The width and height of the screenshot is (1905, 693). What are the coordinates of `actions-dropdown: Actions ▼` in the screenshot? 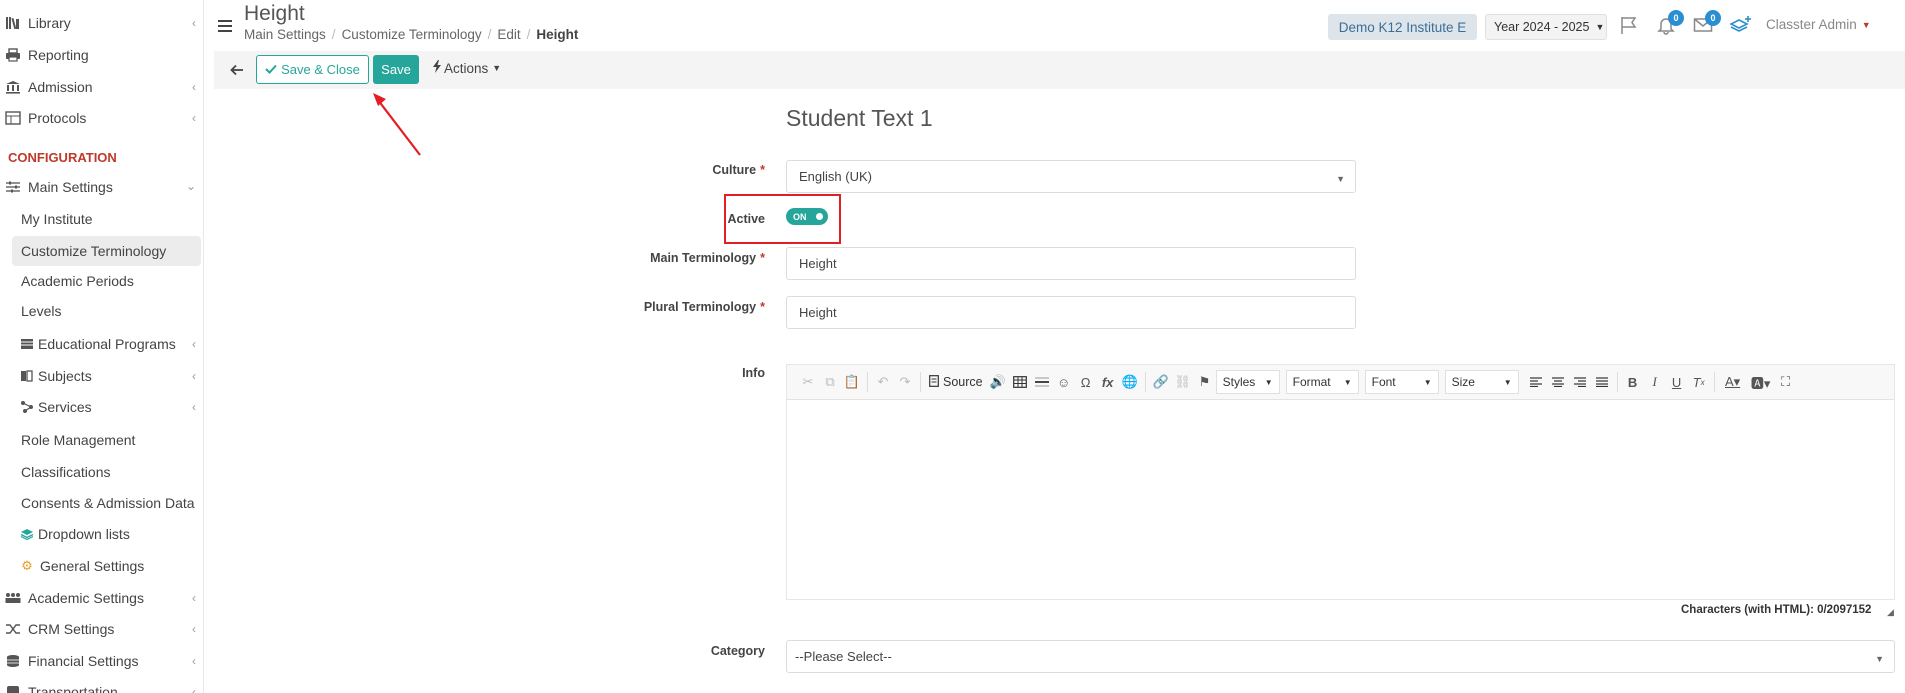 It's located at (467, 68).